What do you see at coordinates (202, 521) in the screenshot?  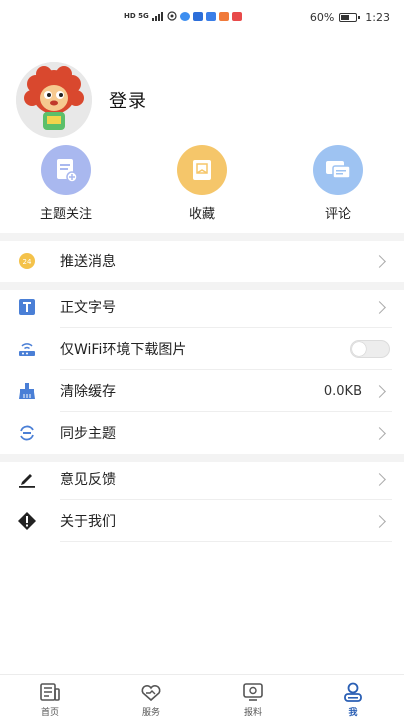 I see `setting-about: 关于我们` at bounding box center [202, 521].